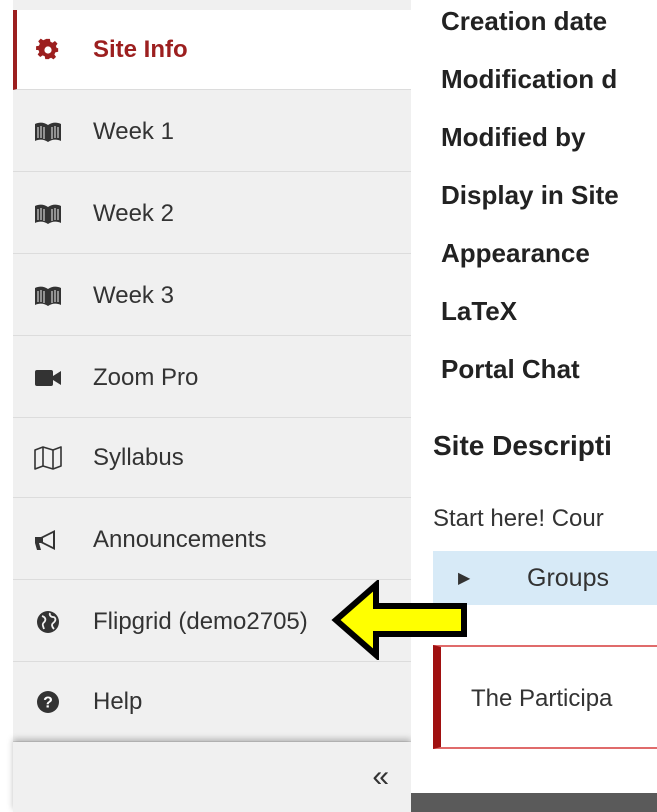  Describe the element at coordinates (133, 295) in the screenshot. I see `sidebar-item-label: Week 3` at that location.